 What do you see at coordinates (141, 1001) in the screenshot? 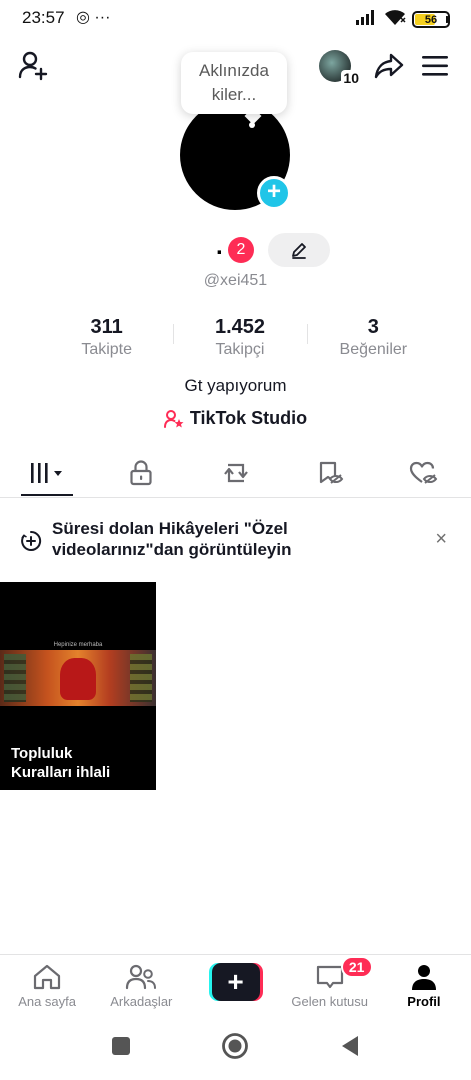
I see `nav-friends-label: Arkadaşlar` at bounding box center [141, 1001].